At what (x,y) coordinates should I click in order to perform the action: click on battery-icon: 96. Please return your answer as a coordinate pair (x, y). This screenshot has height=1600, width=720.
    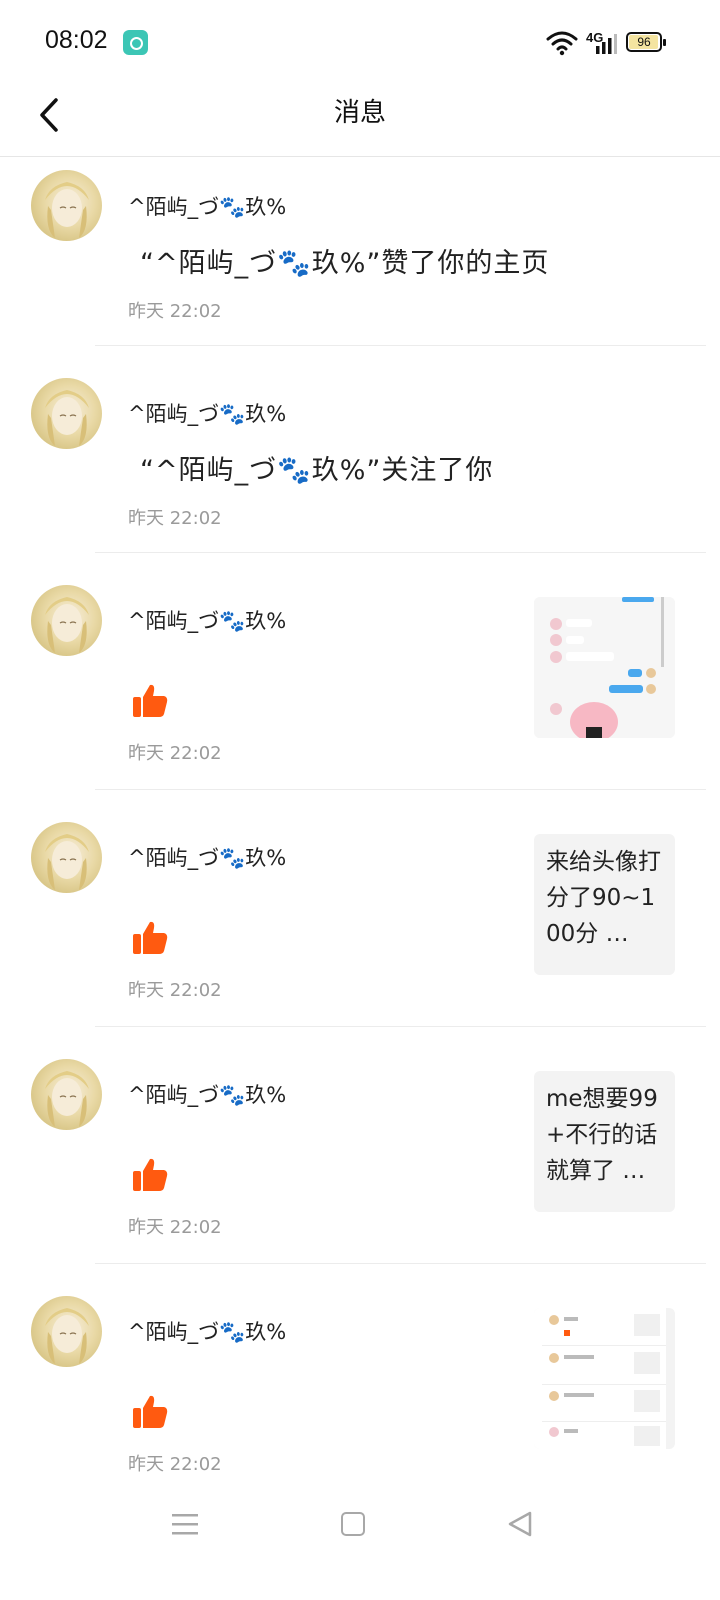
    Looking at the image, I should click on (646, 42).